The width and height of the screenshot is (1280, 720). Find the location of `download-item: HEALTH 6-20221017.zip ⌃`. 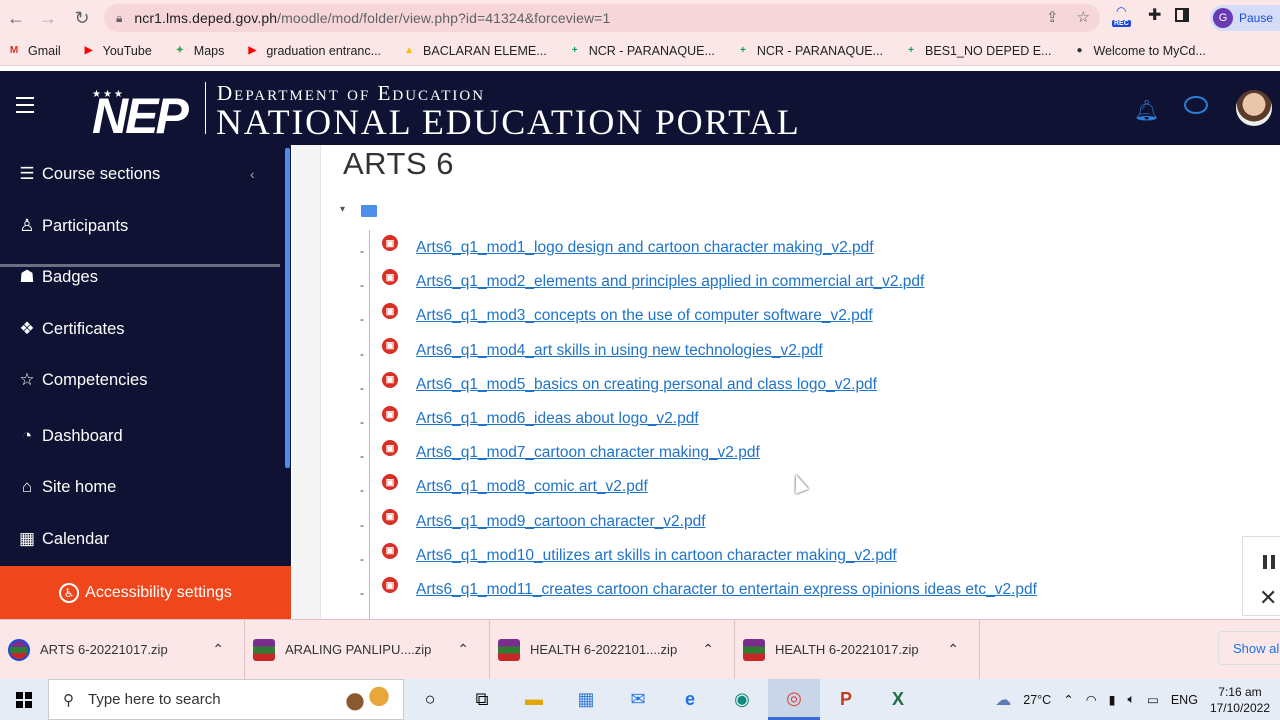

download-item: HEALTH 6-20221017.zip ⌃ is located at coordinates (857, 649).